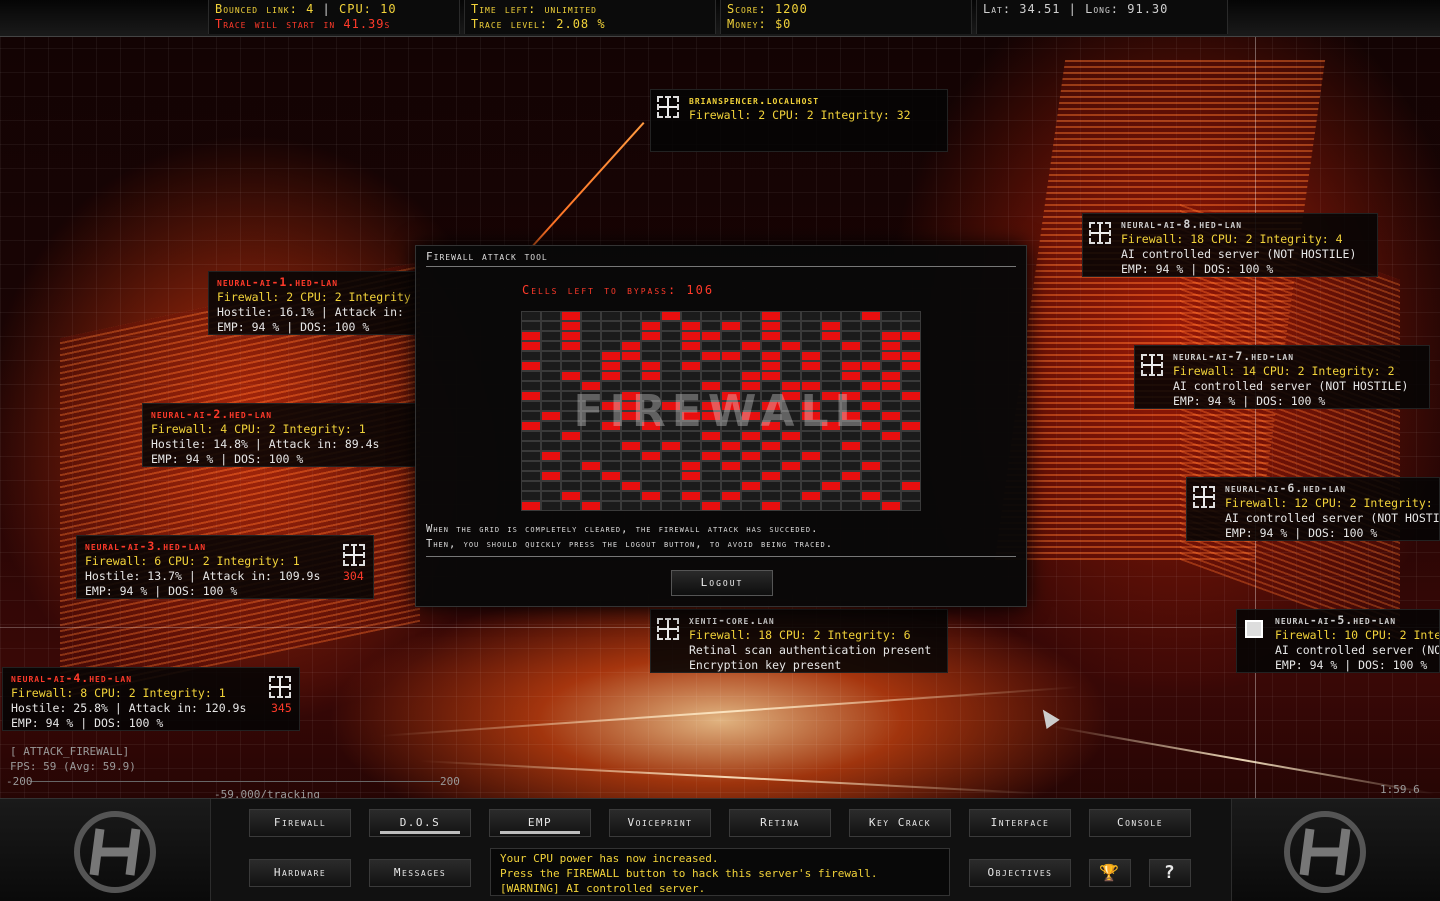 The width and height of the screenshot is (1440, 901). What do you see at coordinates (660, 823) in the screenshot?
I see `voiceprint-button: Voiceprint` at bounding box center [660, 823].